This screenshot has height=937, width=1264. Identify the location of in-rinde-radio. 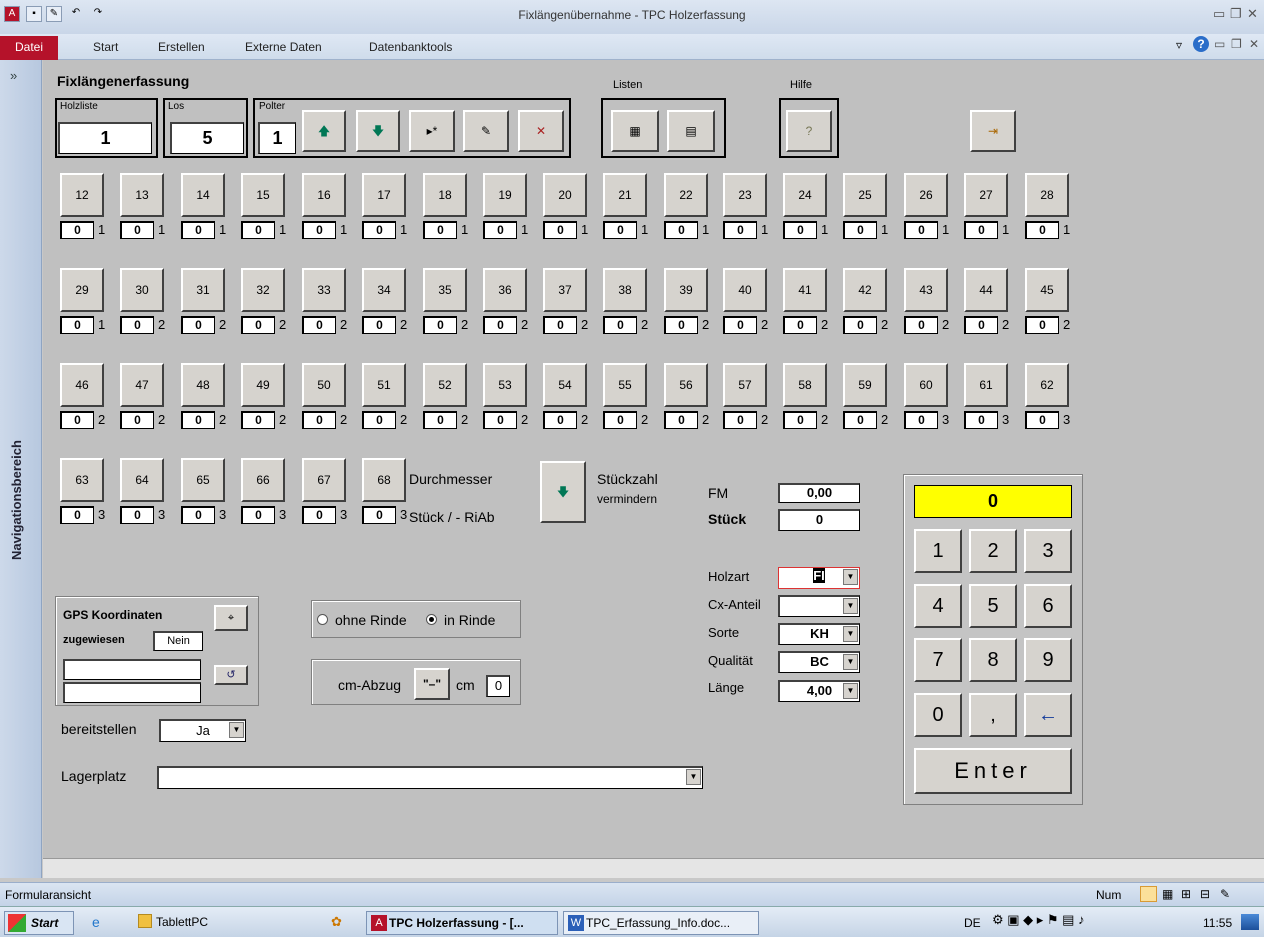
(431, 619).